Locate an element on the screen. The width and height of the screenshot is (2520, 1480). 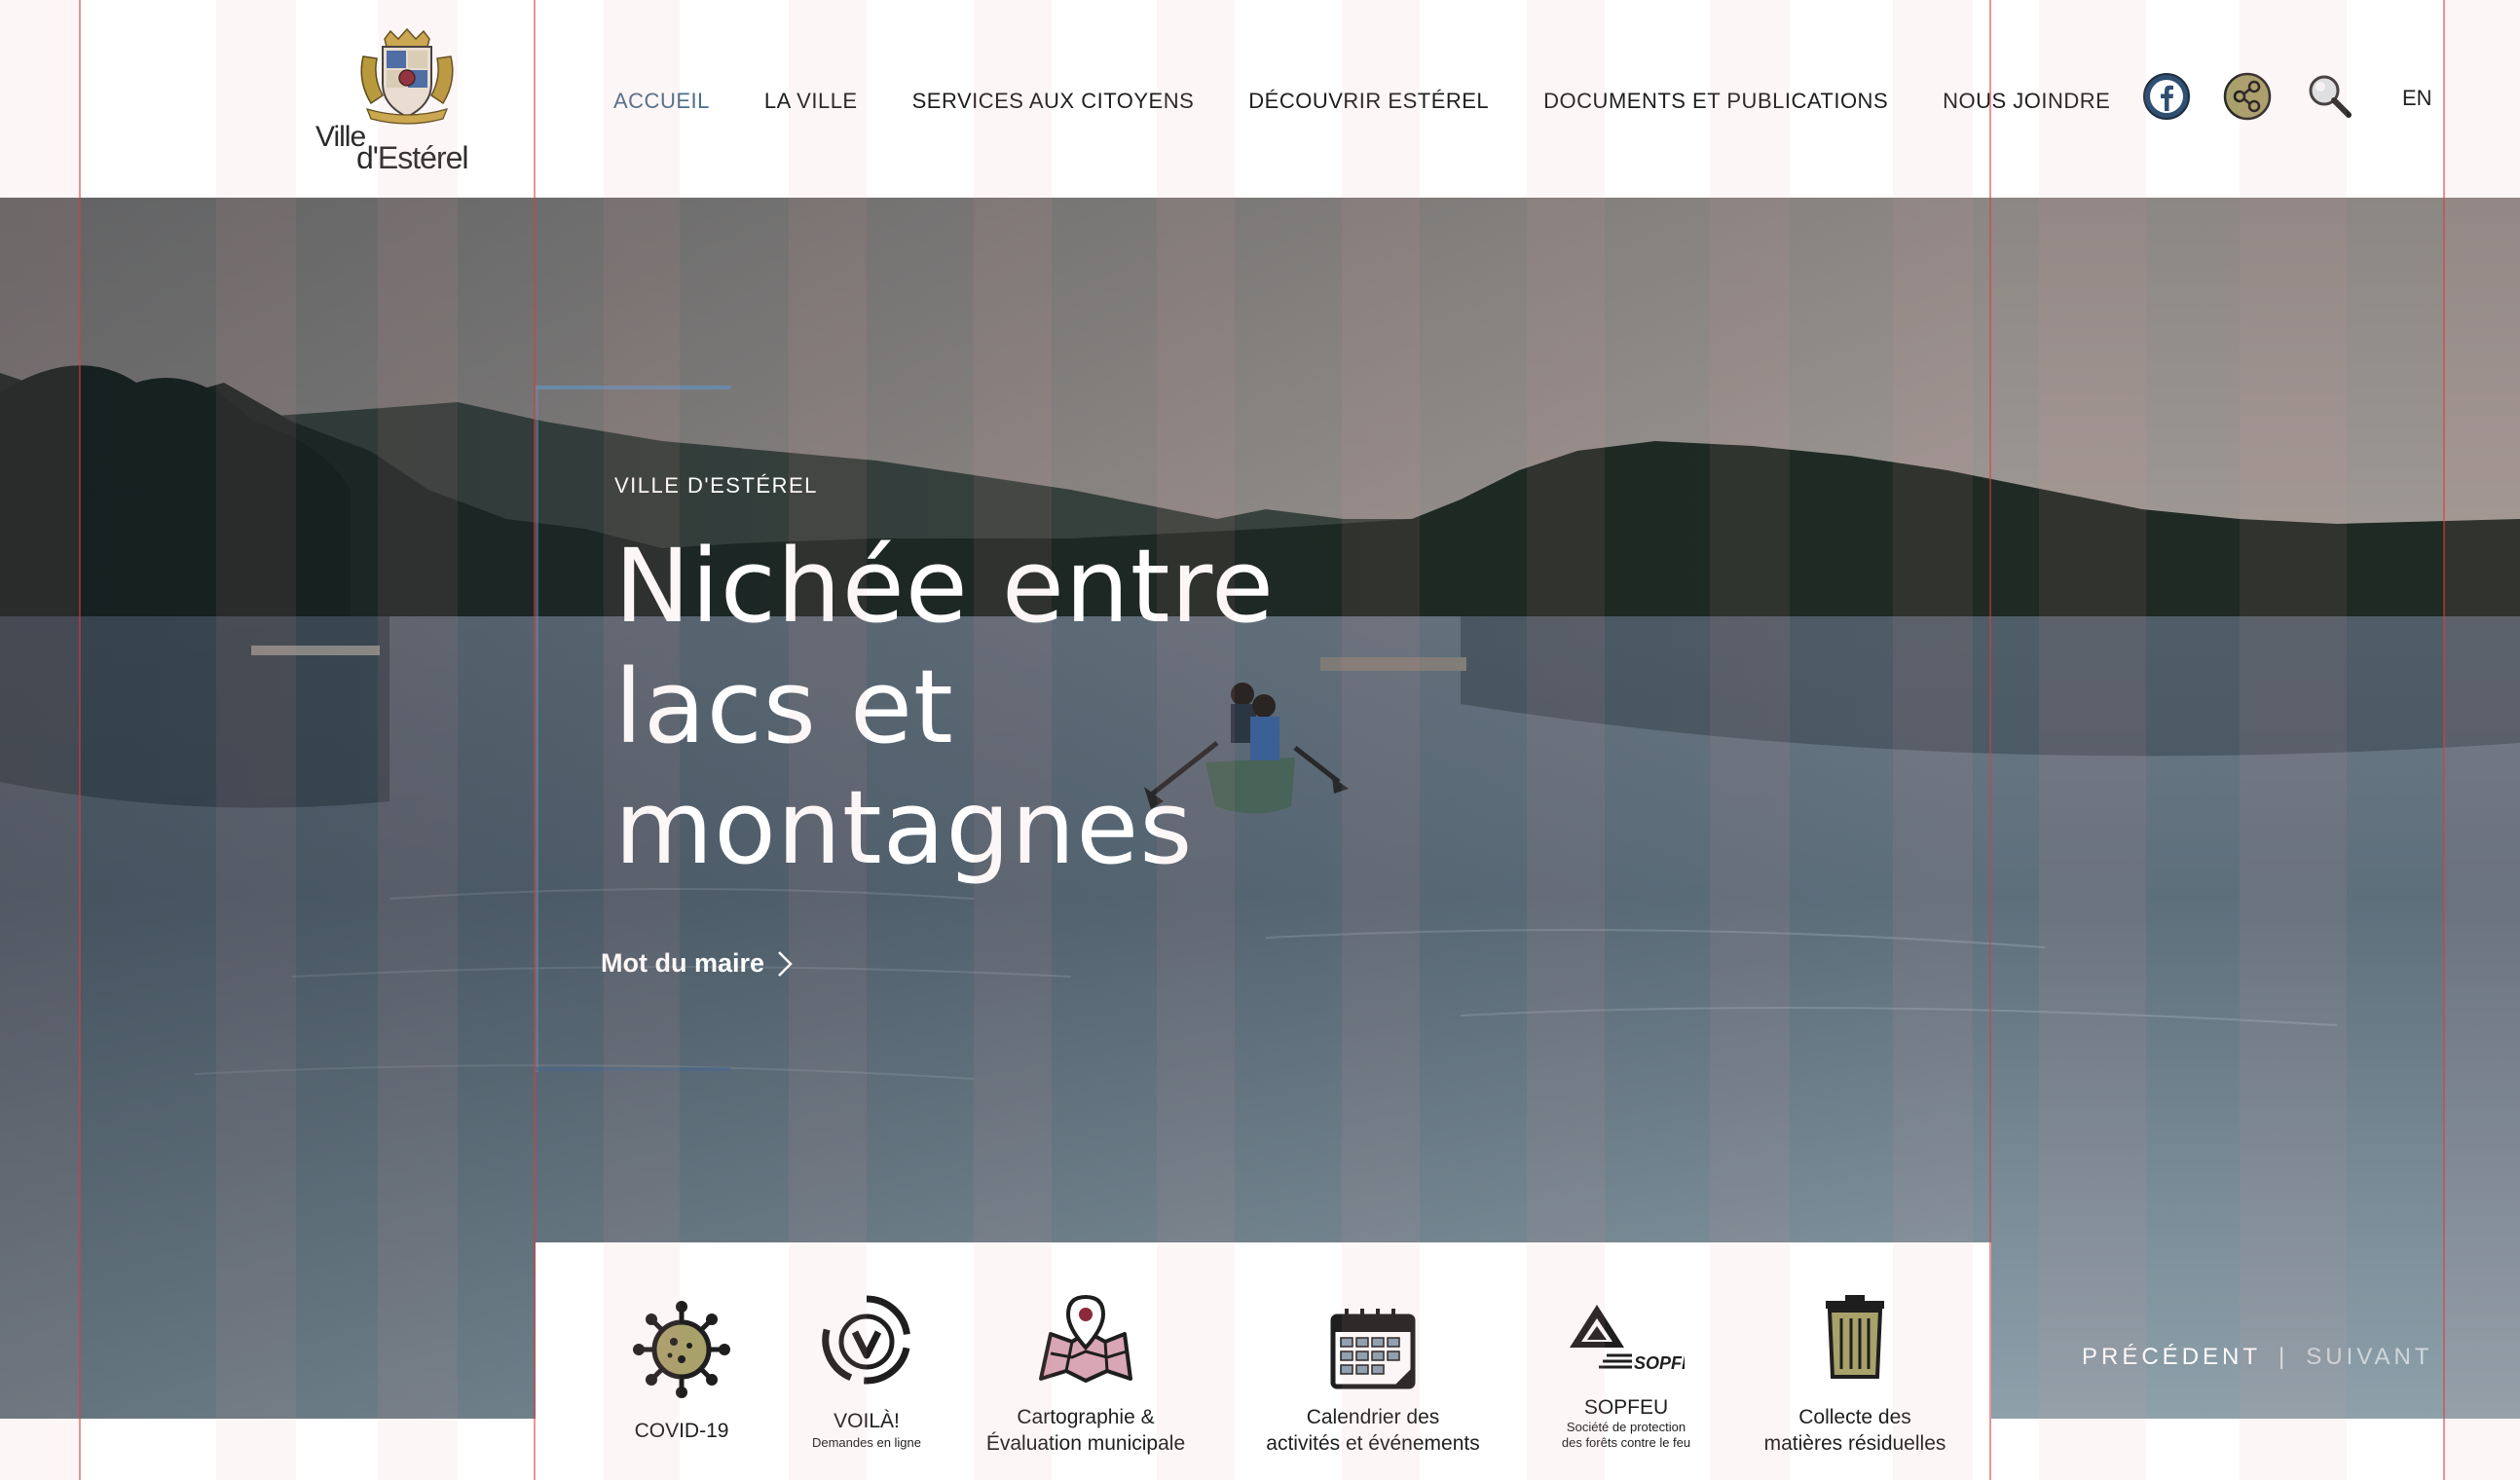
chevron-right-icon is located at coordinates (785, 963).